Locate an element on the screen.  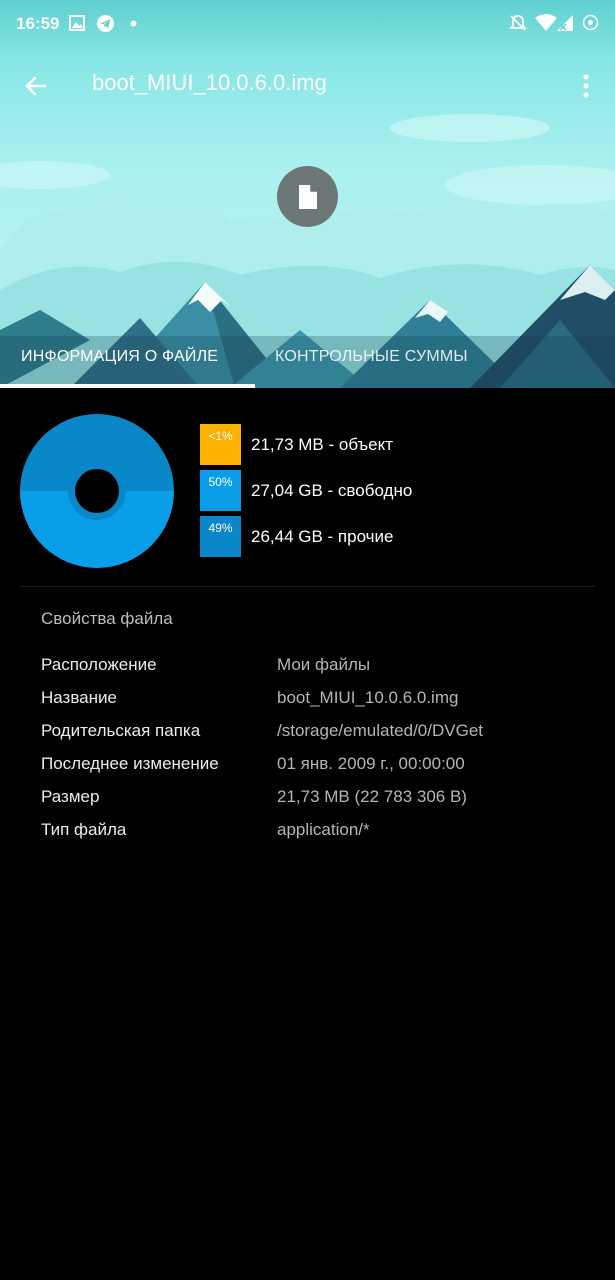
legend-item-free: 50% 27,04 GB - свободно is located at coordinates (306, 490).